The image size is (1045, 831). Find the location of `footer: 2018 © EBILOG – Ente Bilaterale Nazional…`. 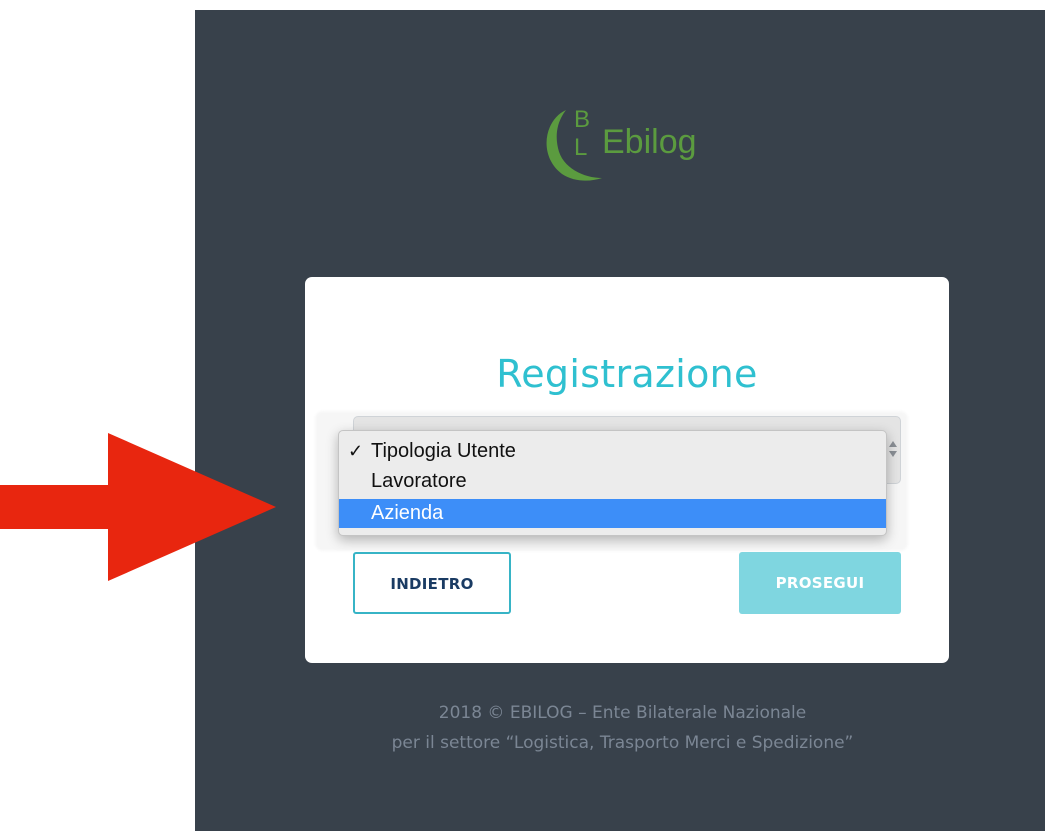

footer: 2018 © EBILOG – Ente Bilaterale Nazional… is located at coordinates (622, 728).